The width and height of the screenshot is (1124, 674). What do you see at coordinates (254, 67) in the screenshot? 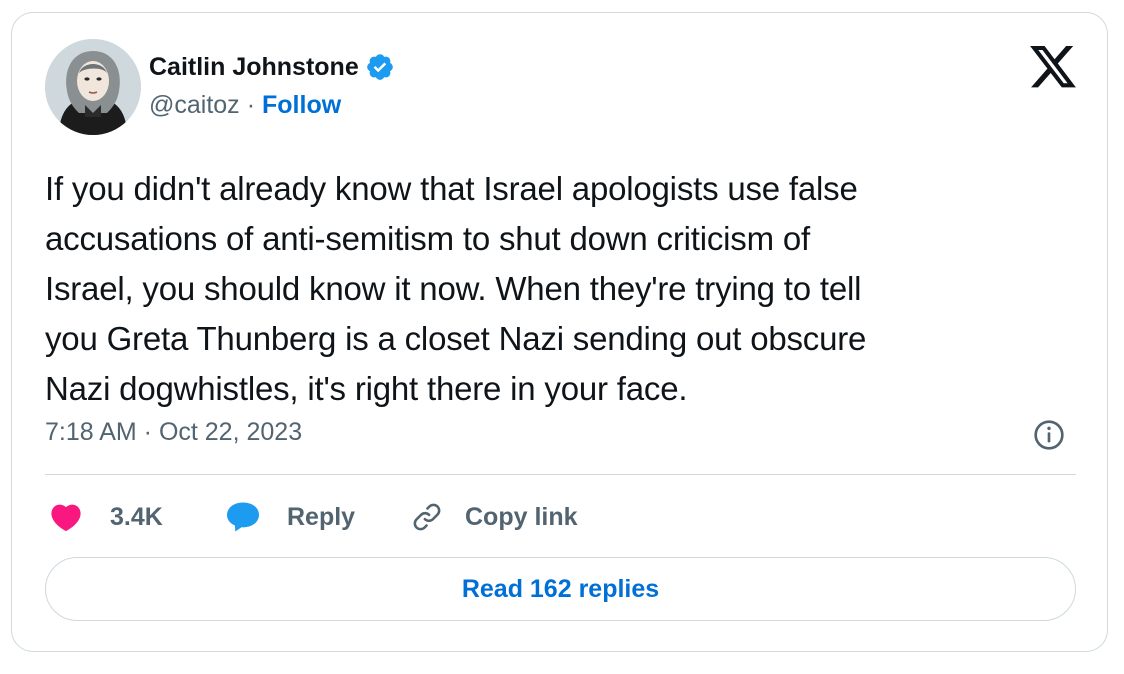
I see `author-name: Caitlin Johnstone` at bounding box center [254, 67].